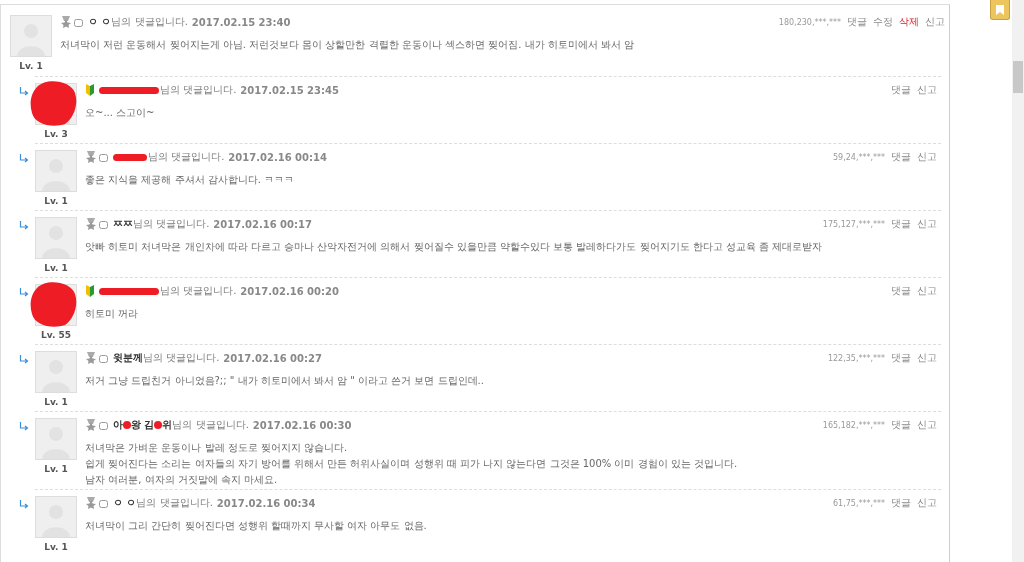 The width and height of the screenshot is (1024, 562). Describe the element at coordinates (256, 526) in the screenshot. I see `comment-text: 처녀막이 그리 간단히 찢어진다면 성행위 할때까지 무사할 여자 아무도 없음.` at that location.